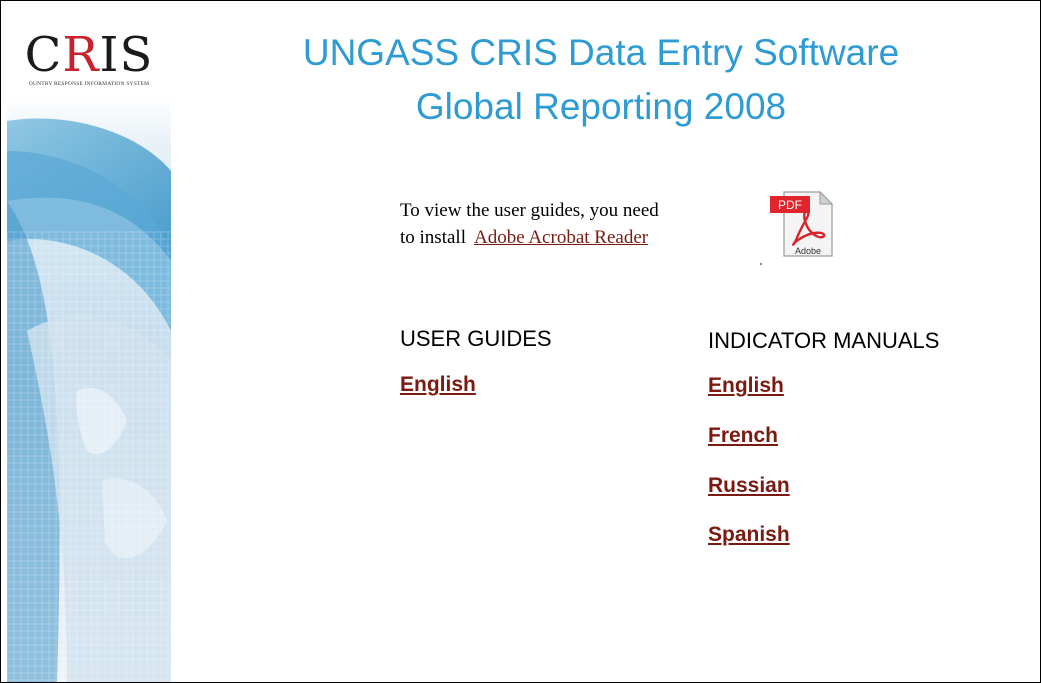 Image resolution: width=1041 pixels, height=683 pixels. What do you see at coordinates (824, 340) in the screenshot?
I see `indicator-manuals-heading: INDICATOR MANUALS` at bounding box center [824, 340].